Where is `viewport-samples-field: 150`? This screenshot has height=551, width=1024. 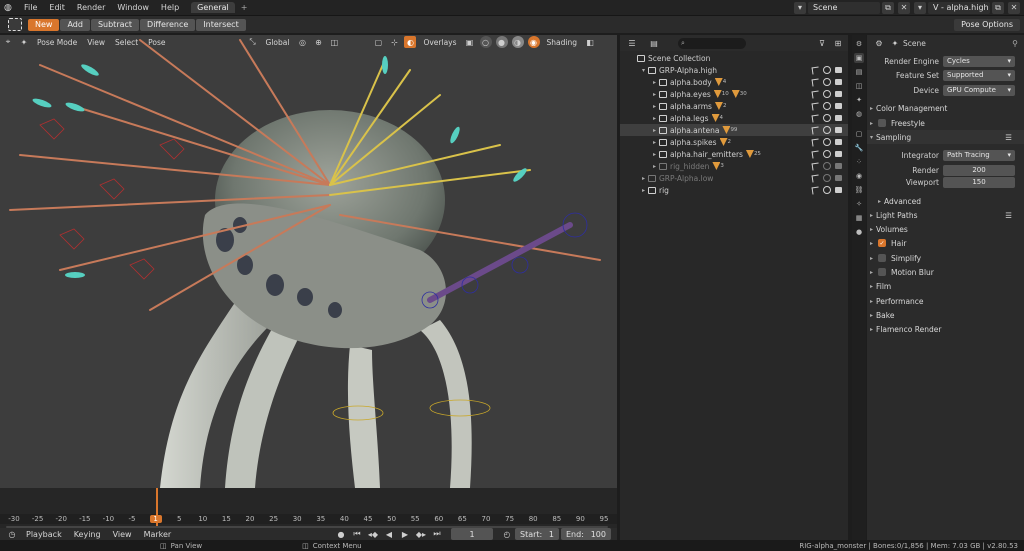
viewport-samples-field: 150 is located at coordinates (979, 182).